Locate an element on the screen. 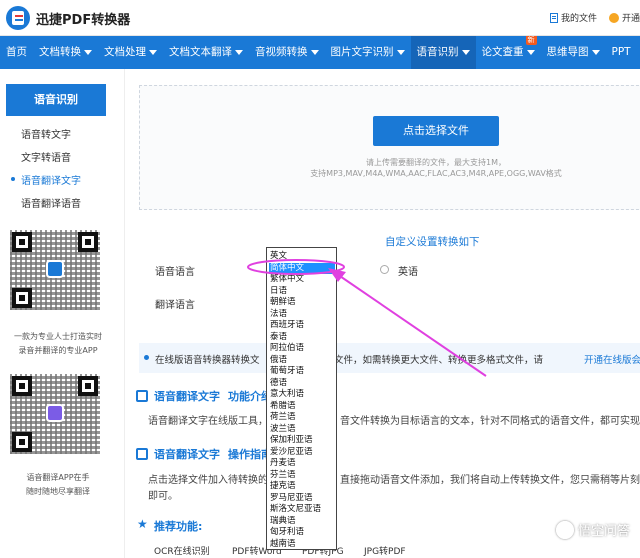 The height and width of the screenshot is (558, 640). guide-title-left: 语音翻译文字 is located at coordinates (187, 454).